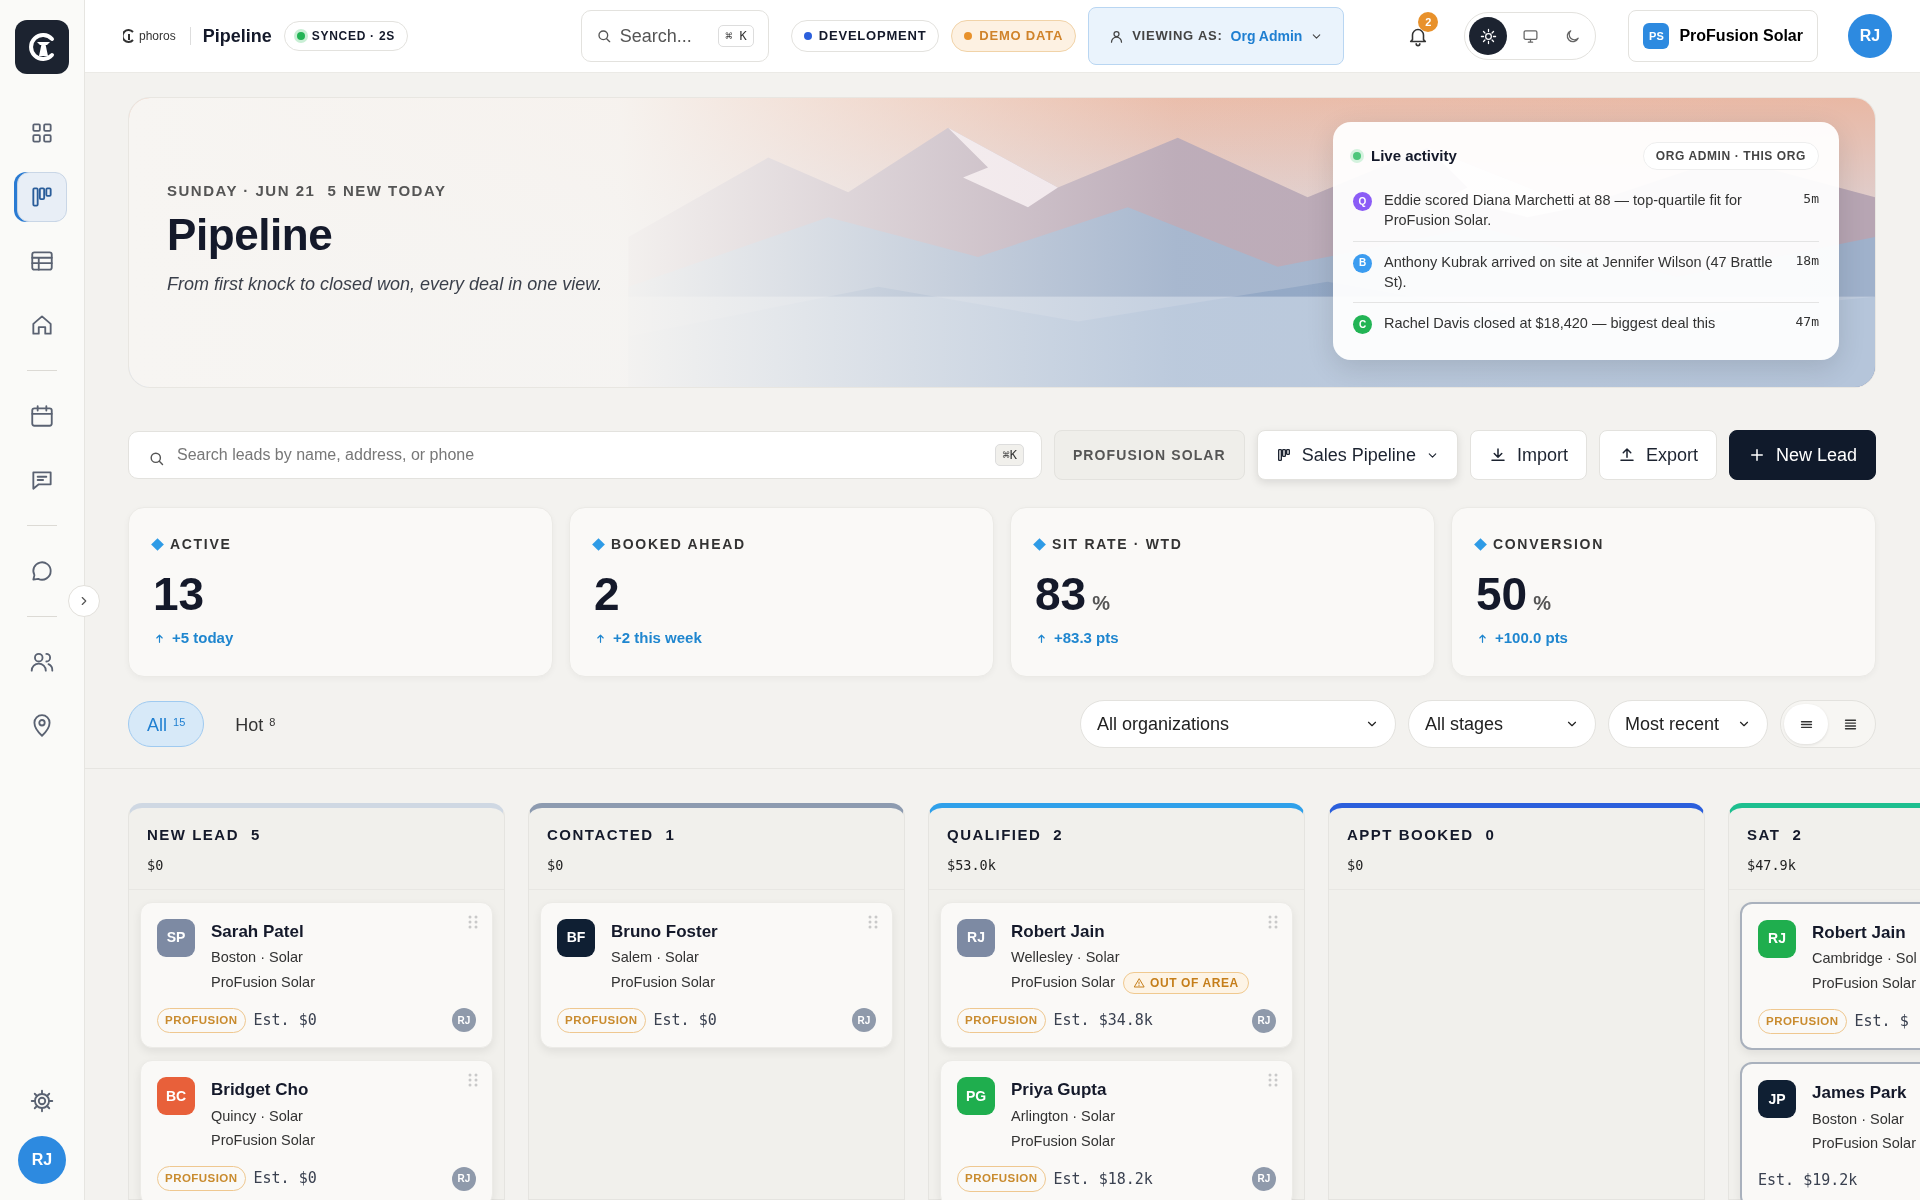 This screenshot has width=1920, height=1200. What do you see at coordinates (1058, 835) in the screenshot?
I see `column-count: 2` at bounding box center [1058, 835].